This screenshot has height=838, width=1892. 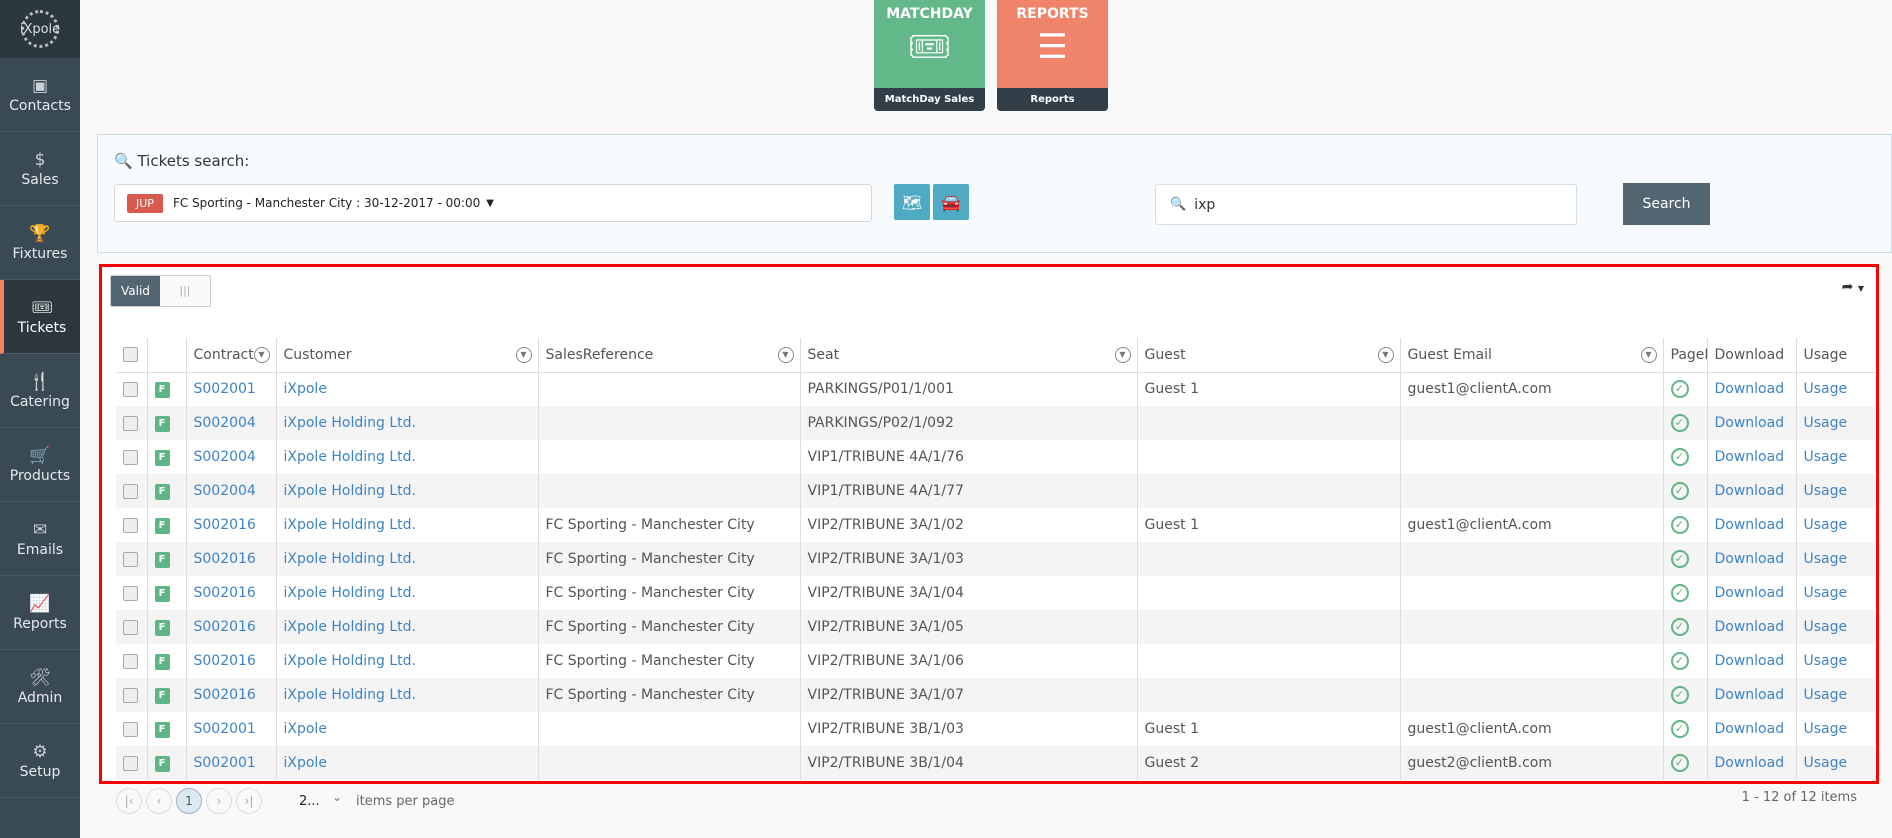 What do you see at coordinates (40, 169) in the screenshot?
I see `sidebar-item-sales: $ Sales` at bounding box center [40, 169].